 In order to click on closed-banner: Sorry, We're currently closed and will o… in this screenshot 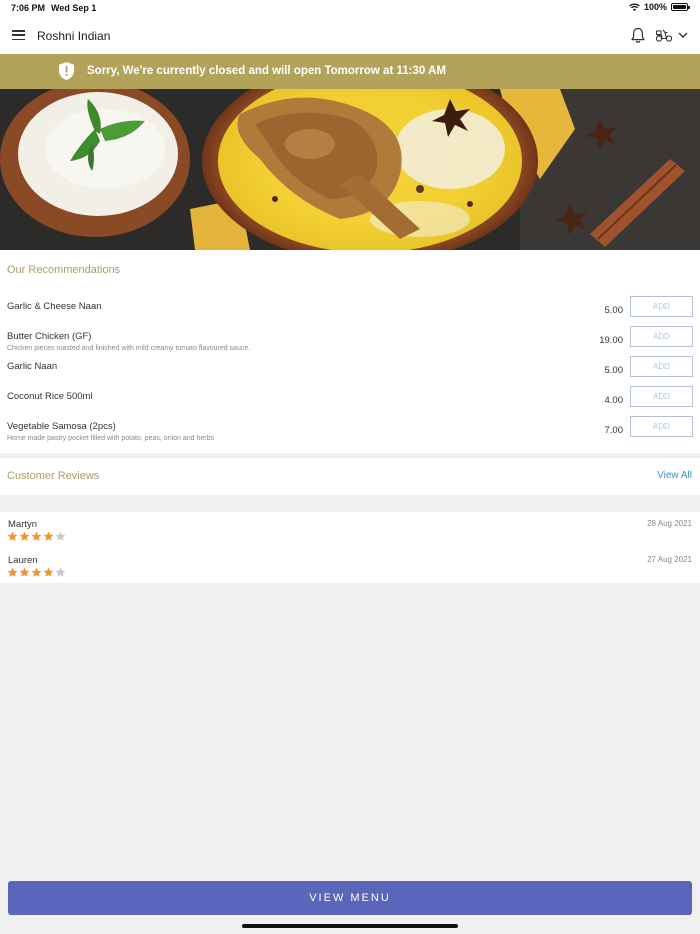, I will do `click(350, 71)`.